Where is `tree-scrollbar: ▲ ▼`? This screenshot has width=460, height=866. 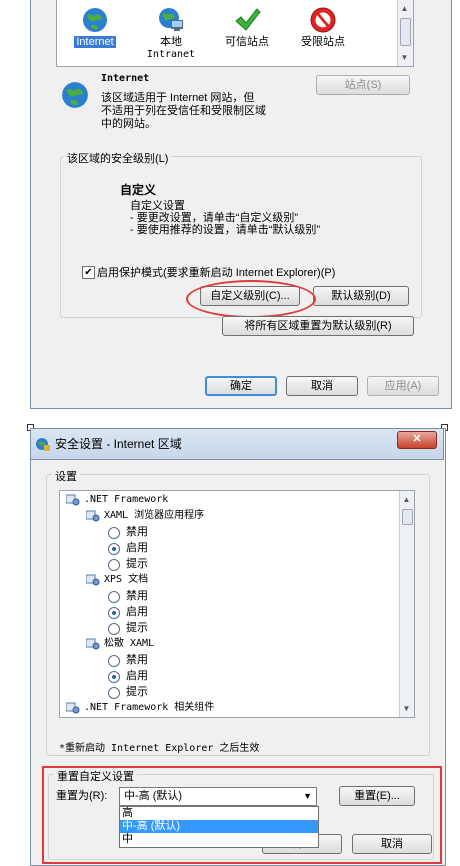
tree-scrollbar: ▲ ▼ is located at coordinates (406, 604).